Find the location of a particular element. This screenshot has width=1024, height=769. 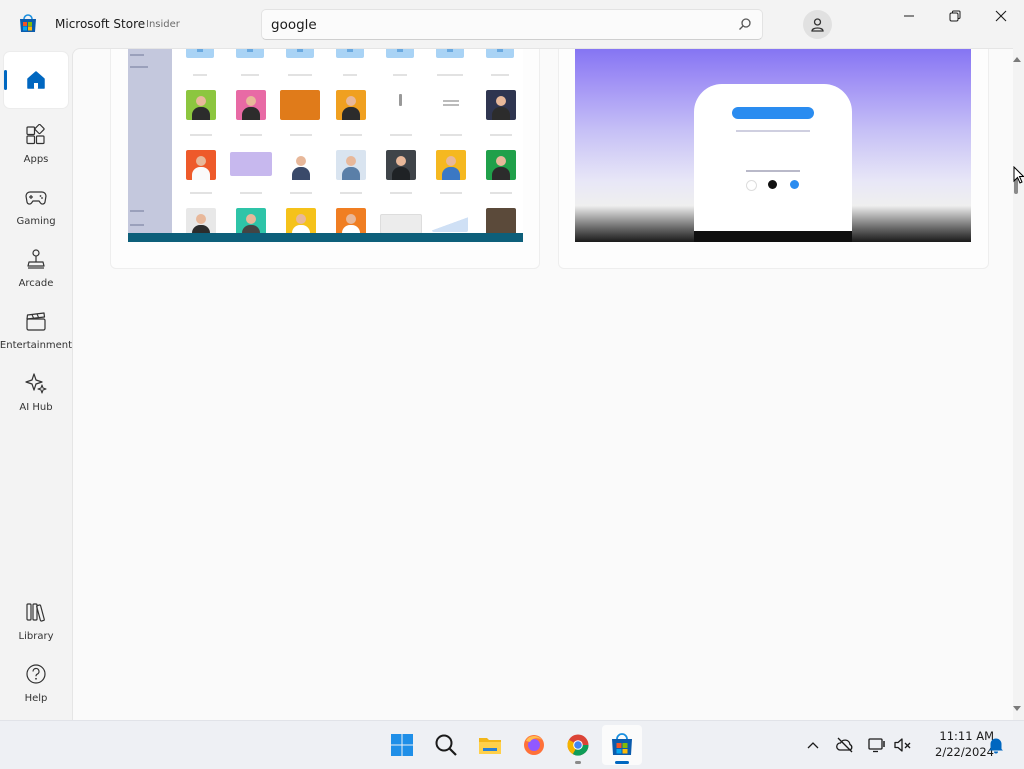

clock-date: 2/22/2024 is located at coordinates (964, 752).